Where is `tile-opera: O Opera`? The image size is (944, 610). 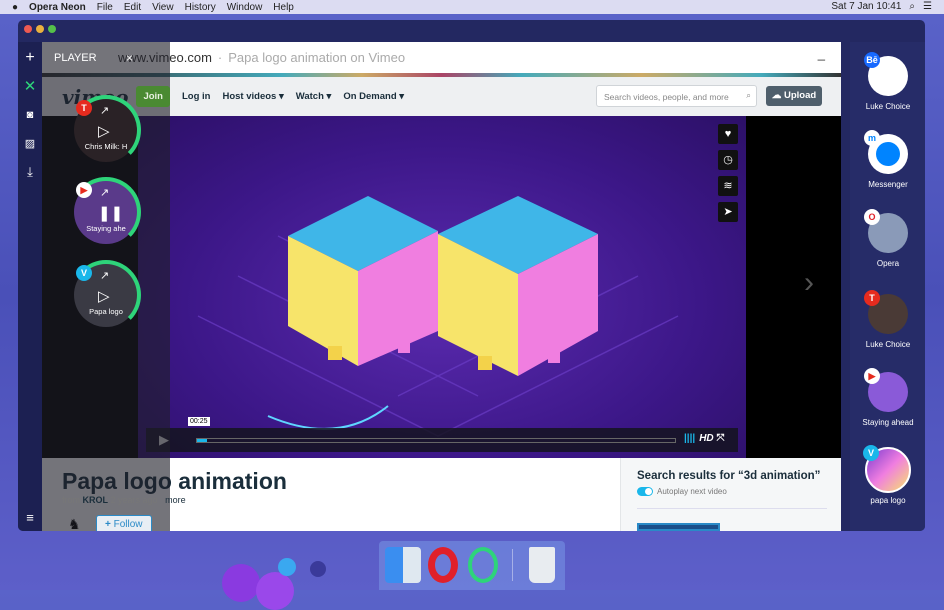
tile-opera: O Opera is located at coordinates (888, 238).